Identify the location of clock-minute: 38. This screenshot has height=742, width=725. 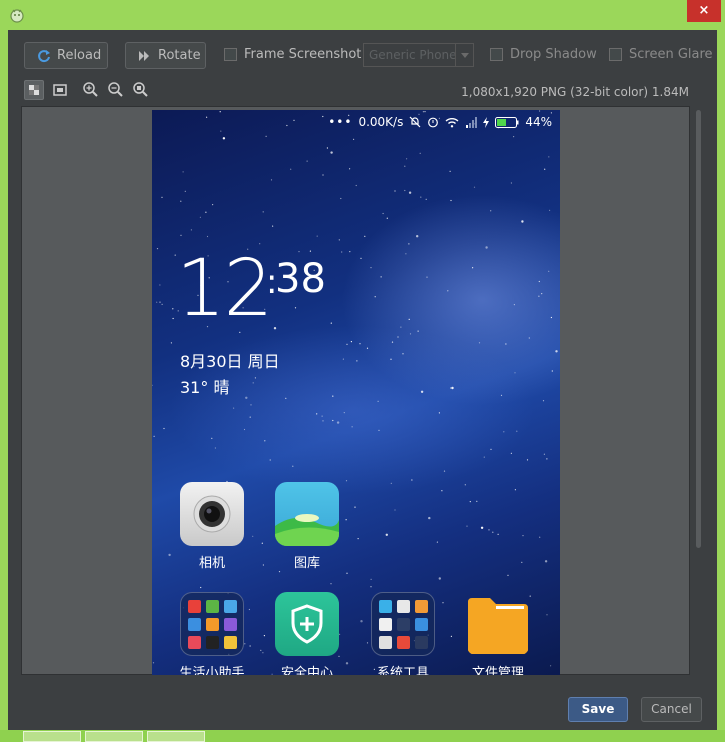
(300, 279).